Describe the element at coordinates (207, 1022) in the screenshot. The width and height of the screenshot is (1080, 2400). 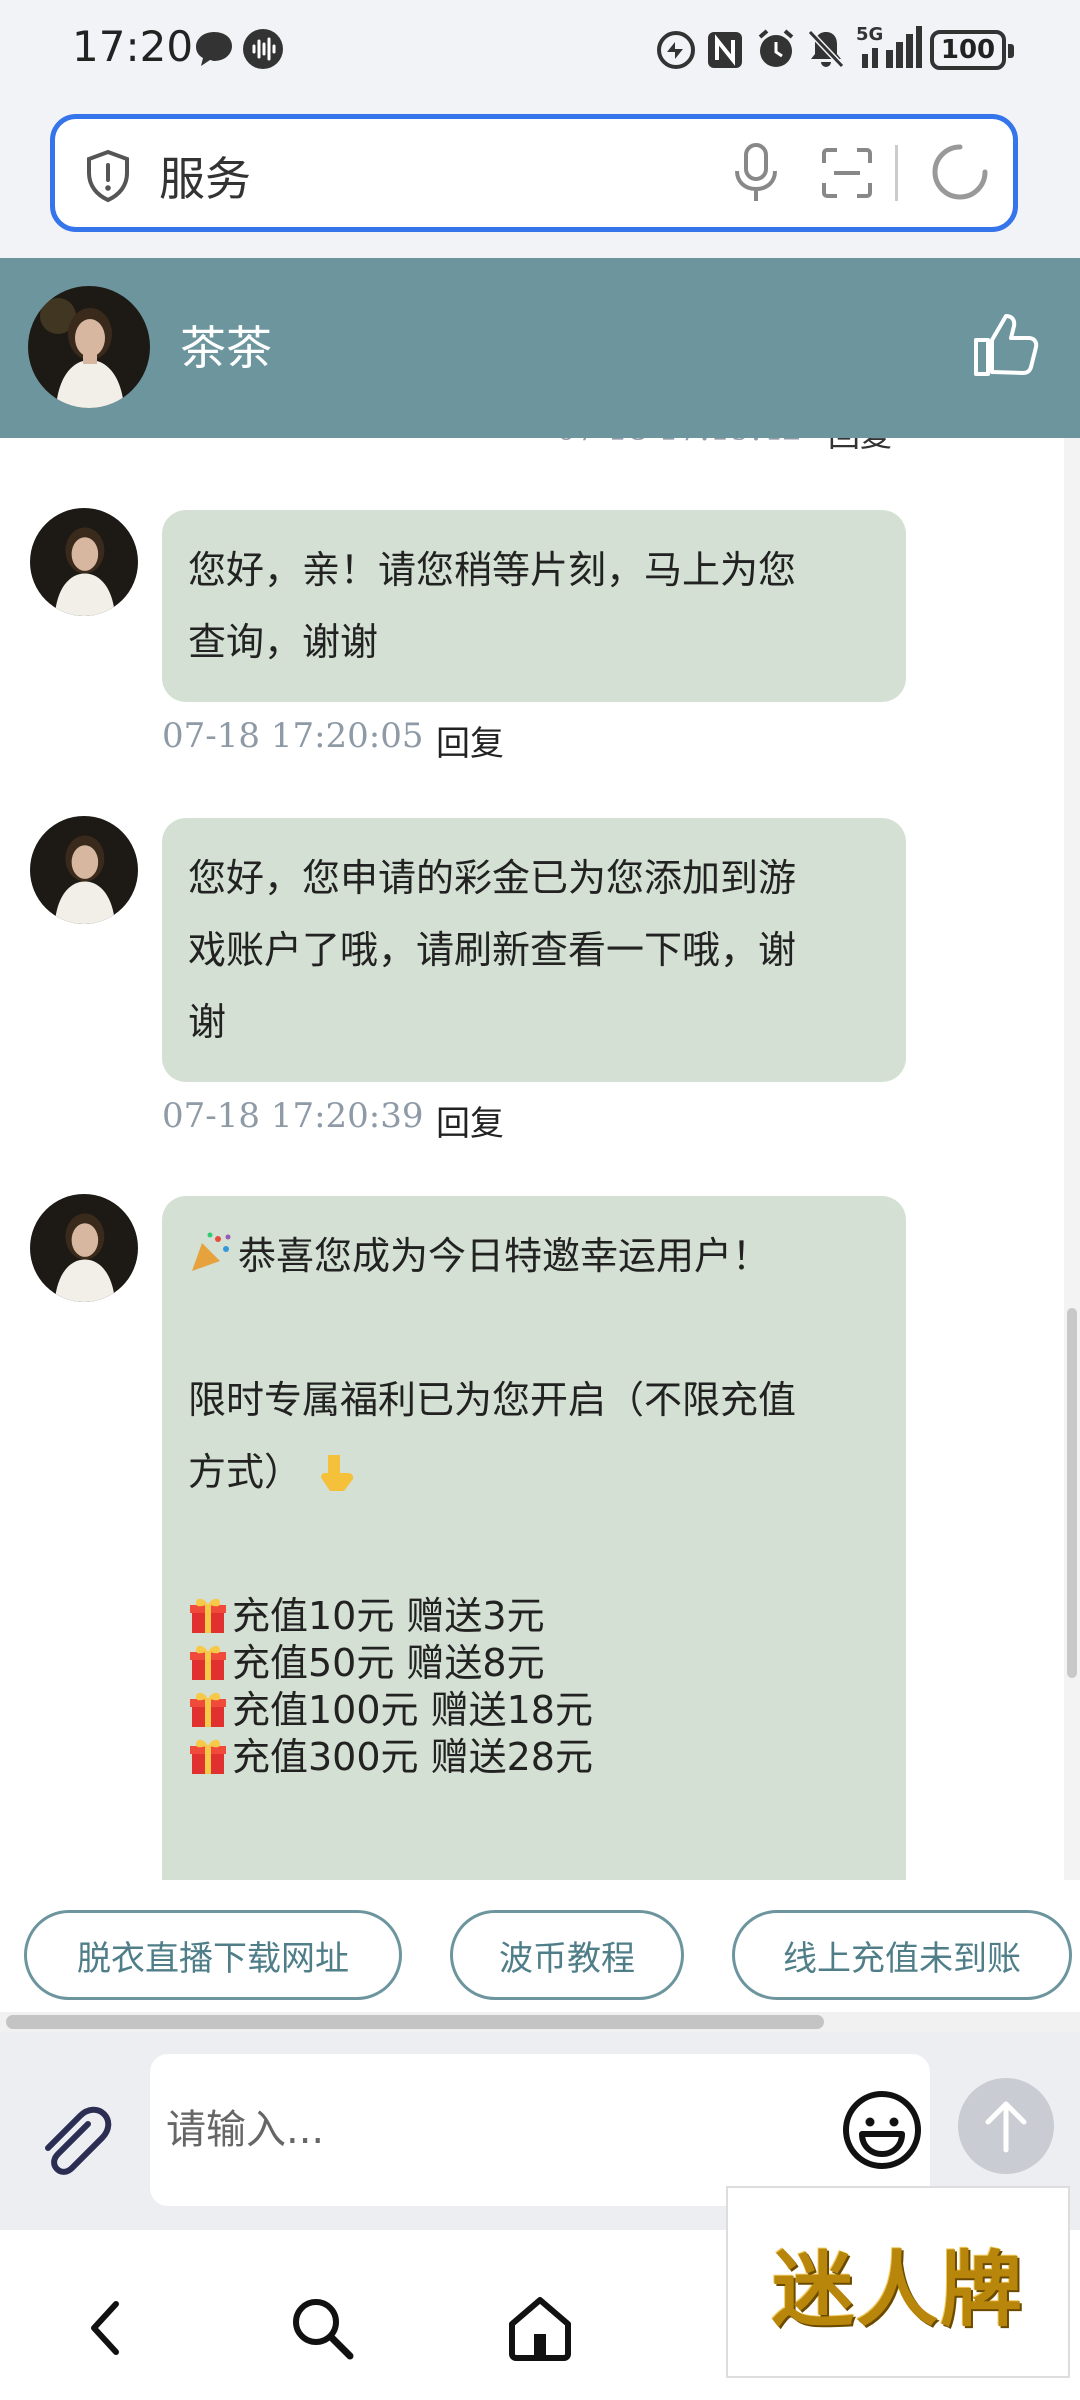
I see `message-text: 谢` at that location.